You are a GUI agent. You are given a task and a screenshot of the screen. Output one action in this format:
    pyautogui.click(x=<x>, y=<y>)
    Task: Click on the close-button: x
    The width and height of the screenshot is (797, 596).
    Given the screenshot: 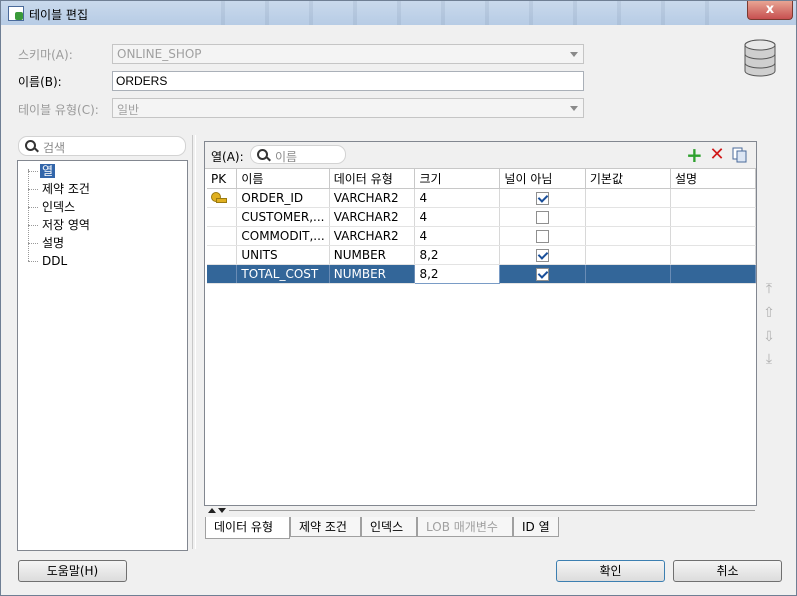 What is the action you would take?
    pyautogui.click(x=770, y=10)
    